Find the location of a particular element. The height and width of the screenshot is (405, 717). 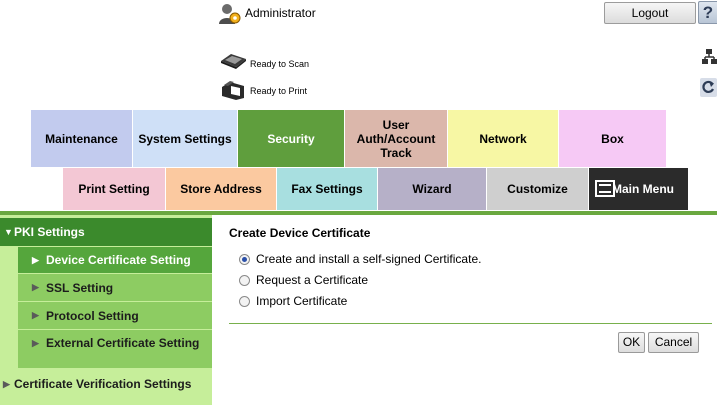

sidebar-item-device-certificate: ▶ Device Certificate Setting is located at coordinates (115, 260).